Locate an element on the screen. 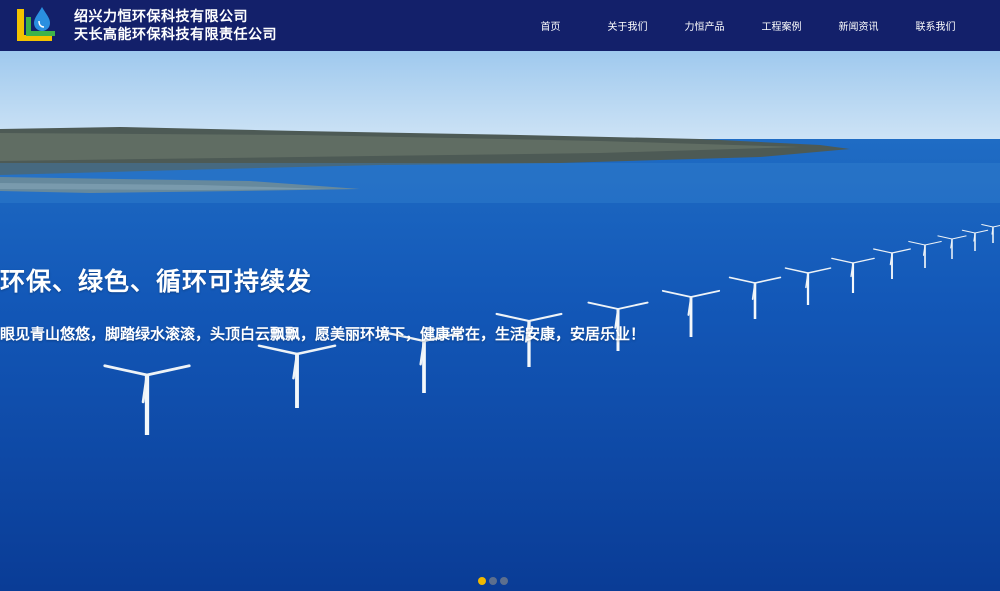  water-drop-logo-icon is located at coordinates (36, 25).